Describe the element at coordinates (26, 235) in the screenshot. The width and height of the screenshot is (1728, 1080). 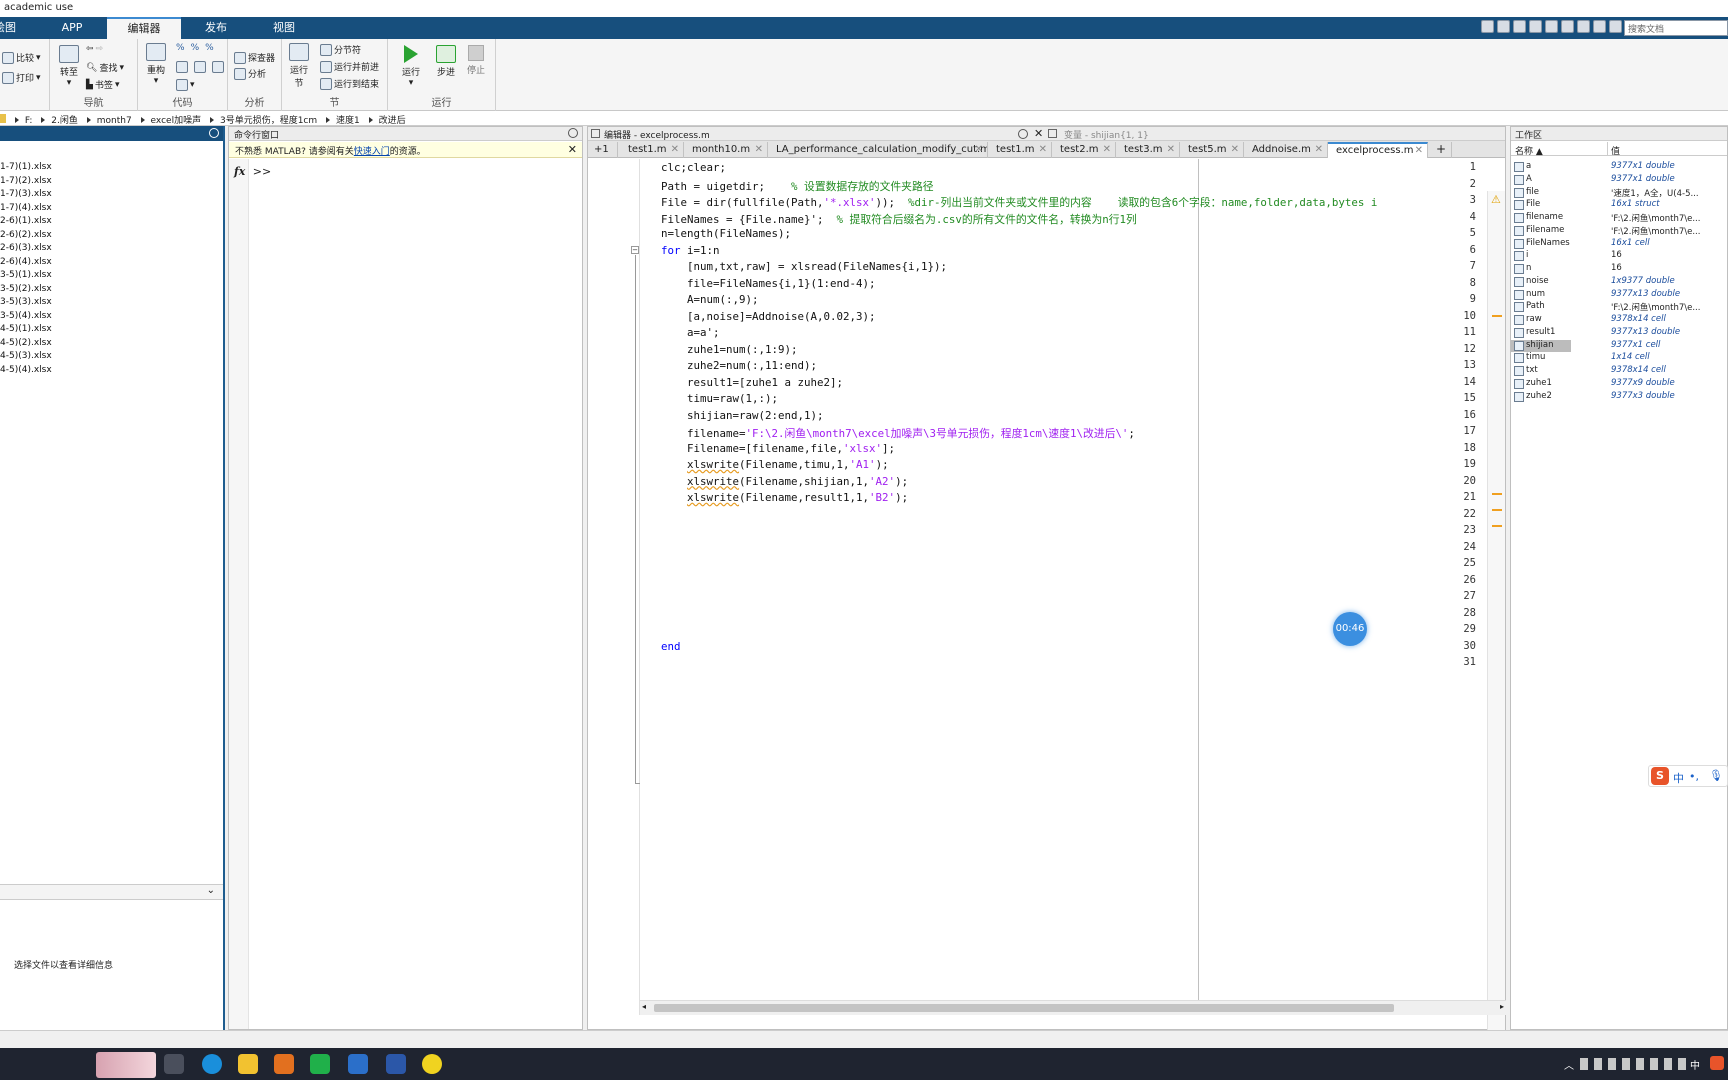
I see `file-item: 2-6)(2).xlsx` at that location.